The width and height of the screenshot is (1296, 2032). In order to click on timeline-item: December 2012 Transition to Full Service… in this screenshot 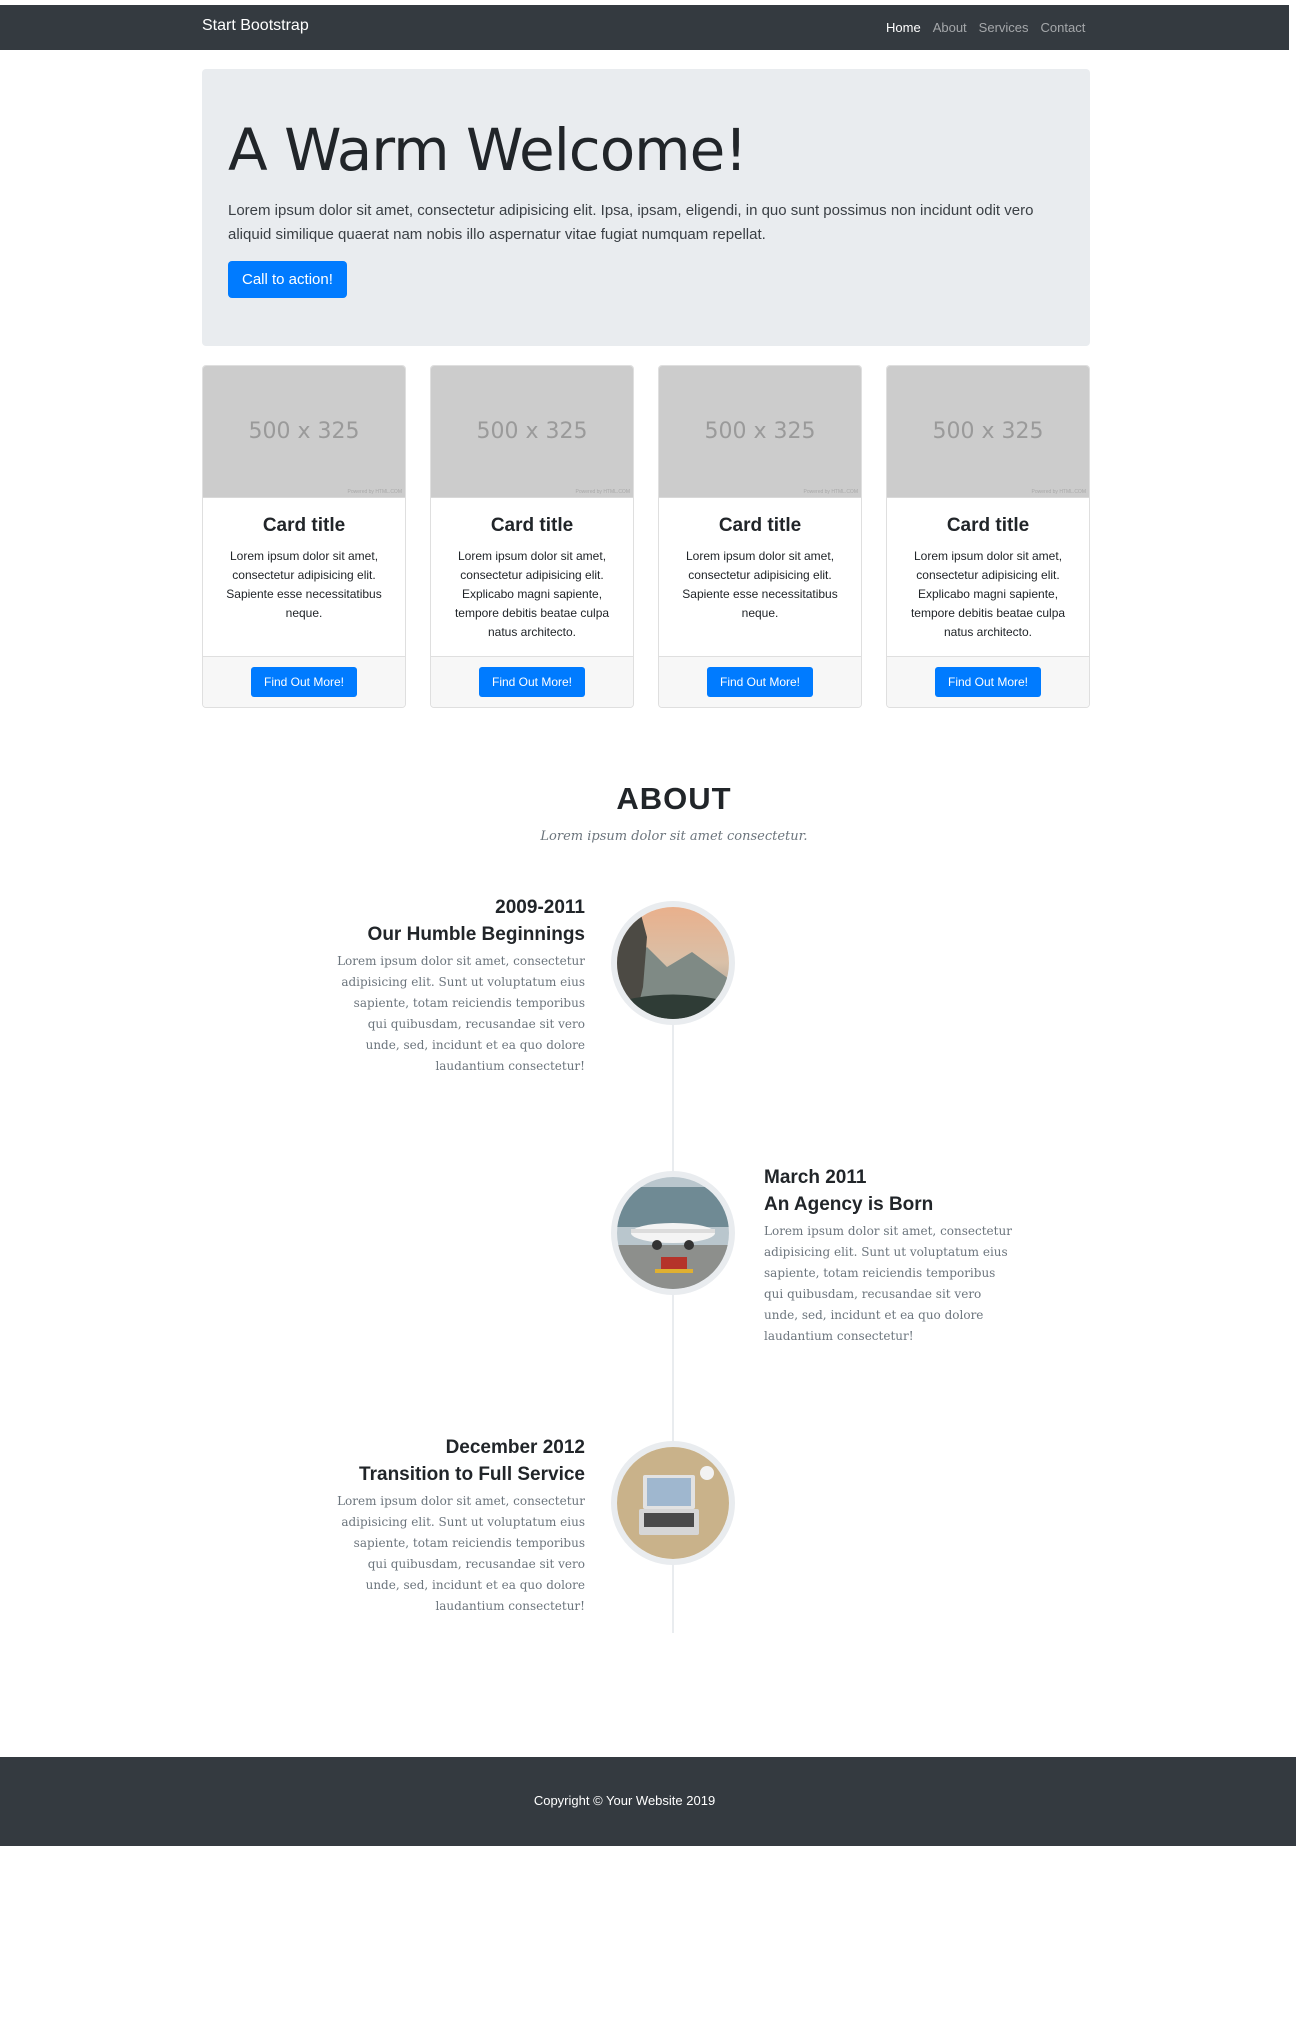, I will do `click(460, 1525)`.